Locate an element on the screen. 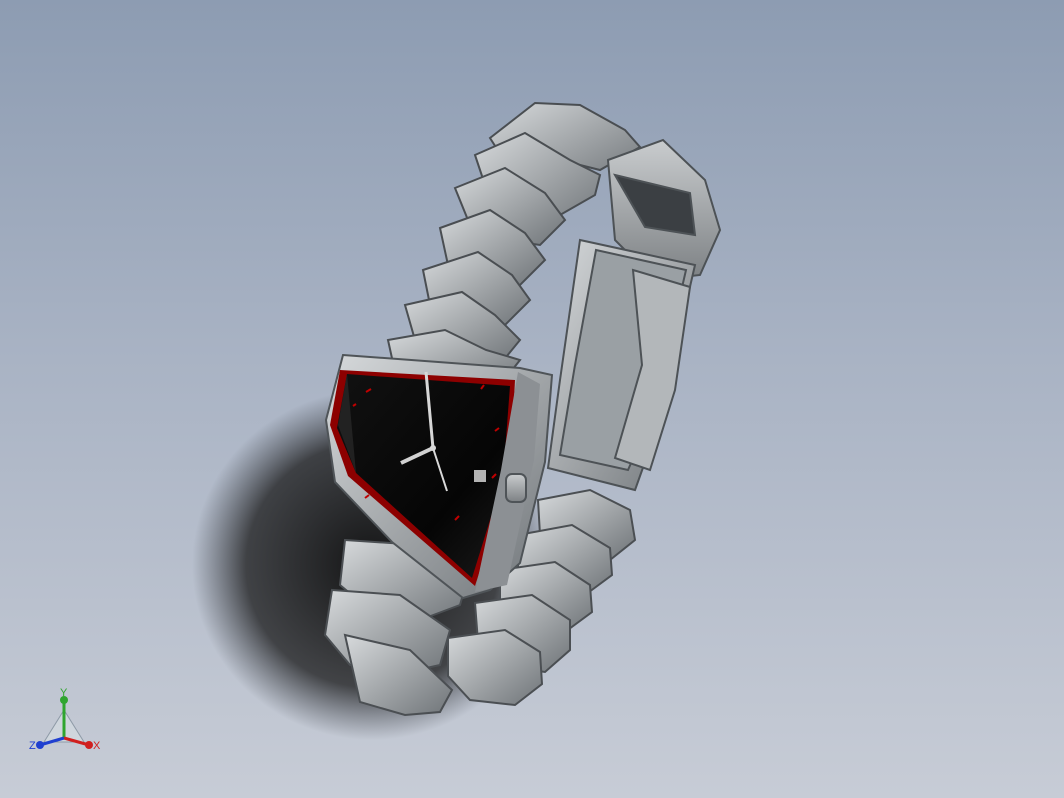 The width and height of the screenshot is (1064, 798). x-axis-label: X is located at coordinates (97, 746).